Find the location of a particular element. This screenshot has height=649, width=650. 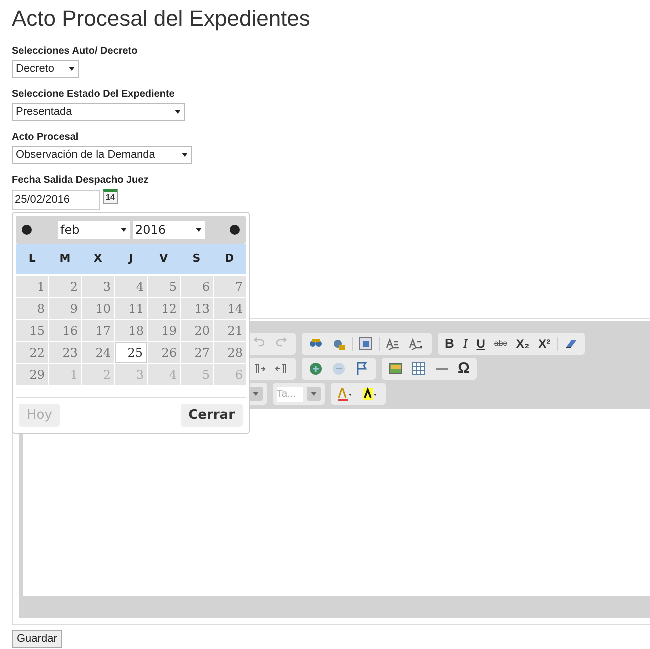

link-icon is located at coordinates (316, 369).